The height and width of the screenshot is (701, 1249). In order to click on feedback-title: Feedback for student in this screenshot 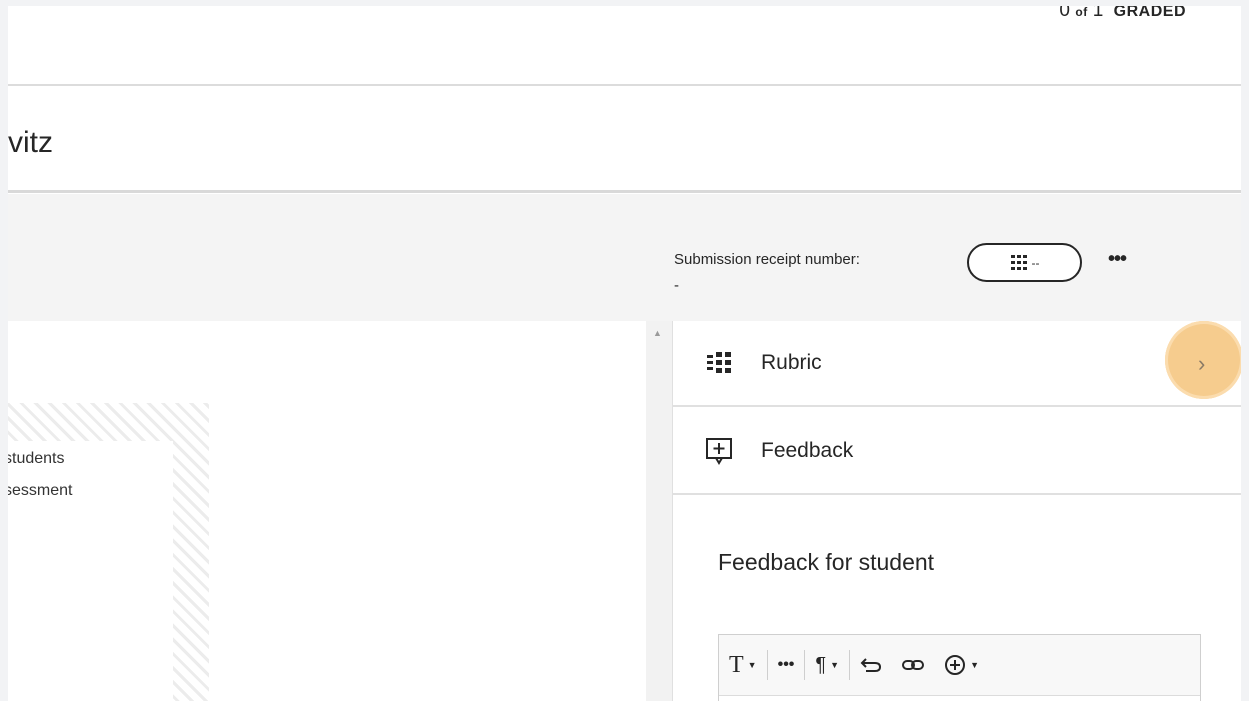, I will do `click(826, 562)`.